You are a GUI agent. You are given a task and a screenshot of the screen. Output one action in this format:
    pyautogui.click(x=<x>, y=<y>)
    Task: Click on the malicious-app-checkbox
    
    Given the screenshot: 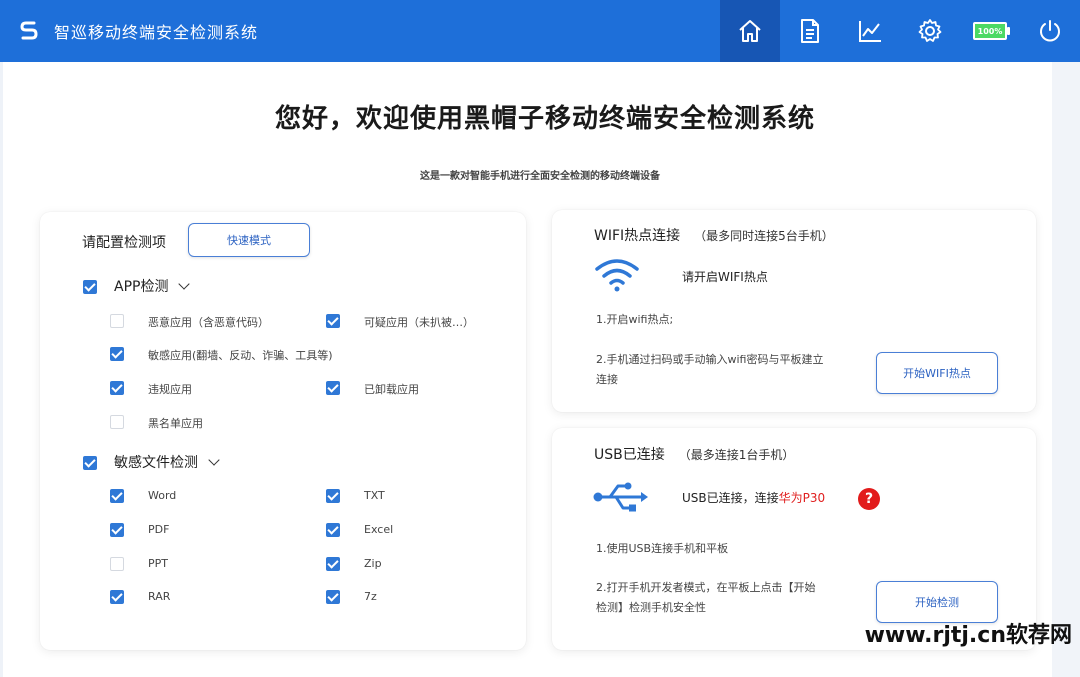 What is the action you would take?
    pyautogui.click(x=117, y=321)
    